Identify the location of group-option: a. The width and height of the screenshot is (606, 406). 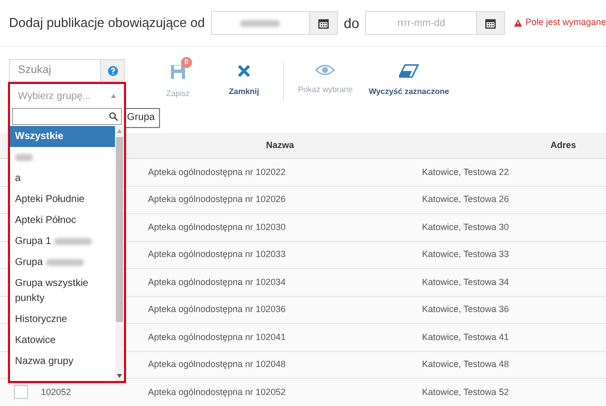
(62, 178).